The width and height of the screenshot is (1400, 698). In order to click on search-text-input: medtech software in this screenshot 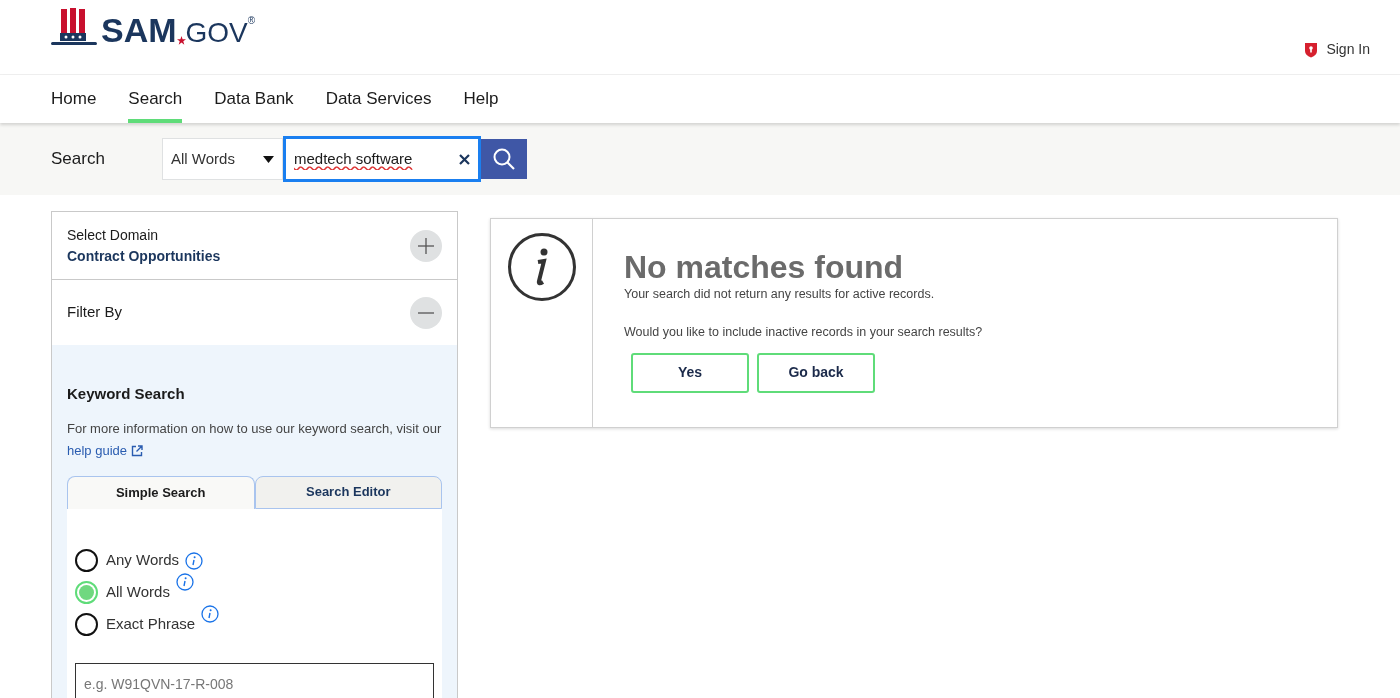, I will do `click(369, 159)`.